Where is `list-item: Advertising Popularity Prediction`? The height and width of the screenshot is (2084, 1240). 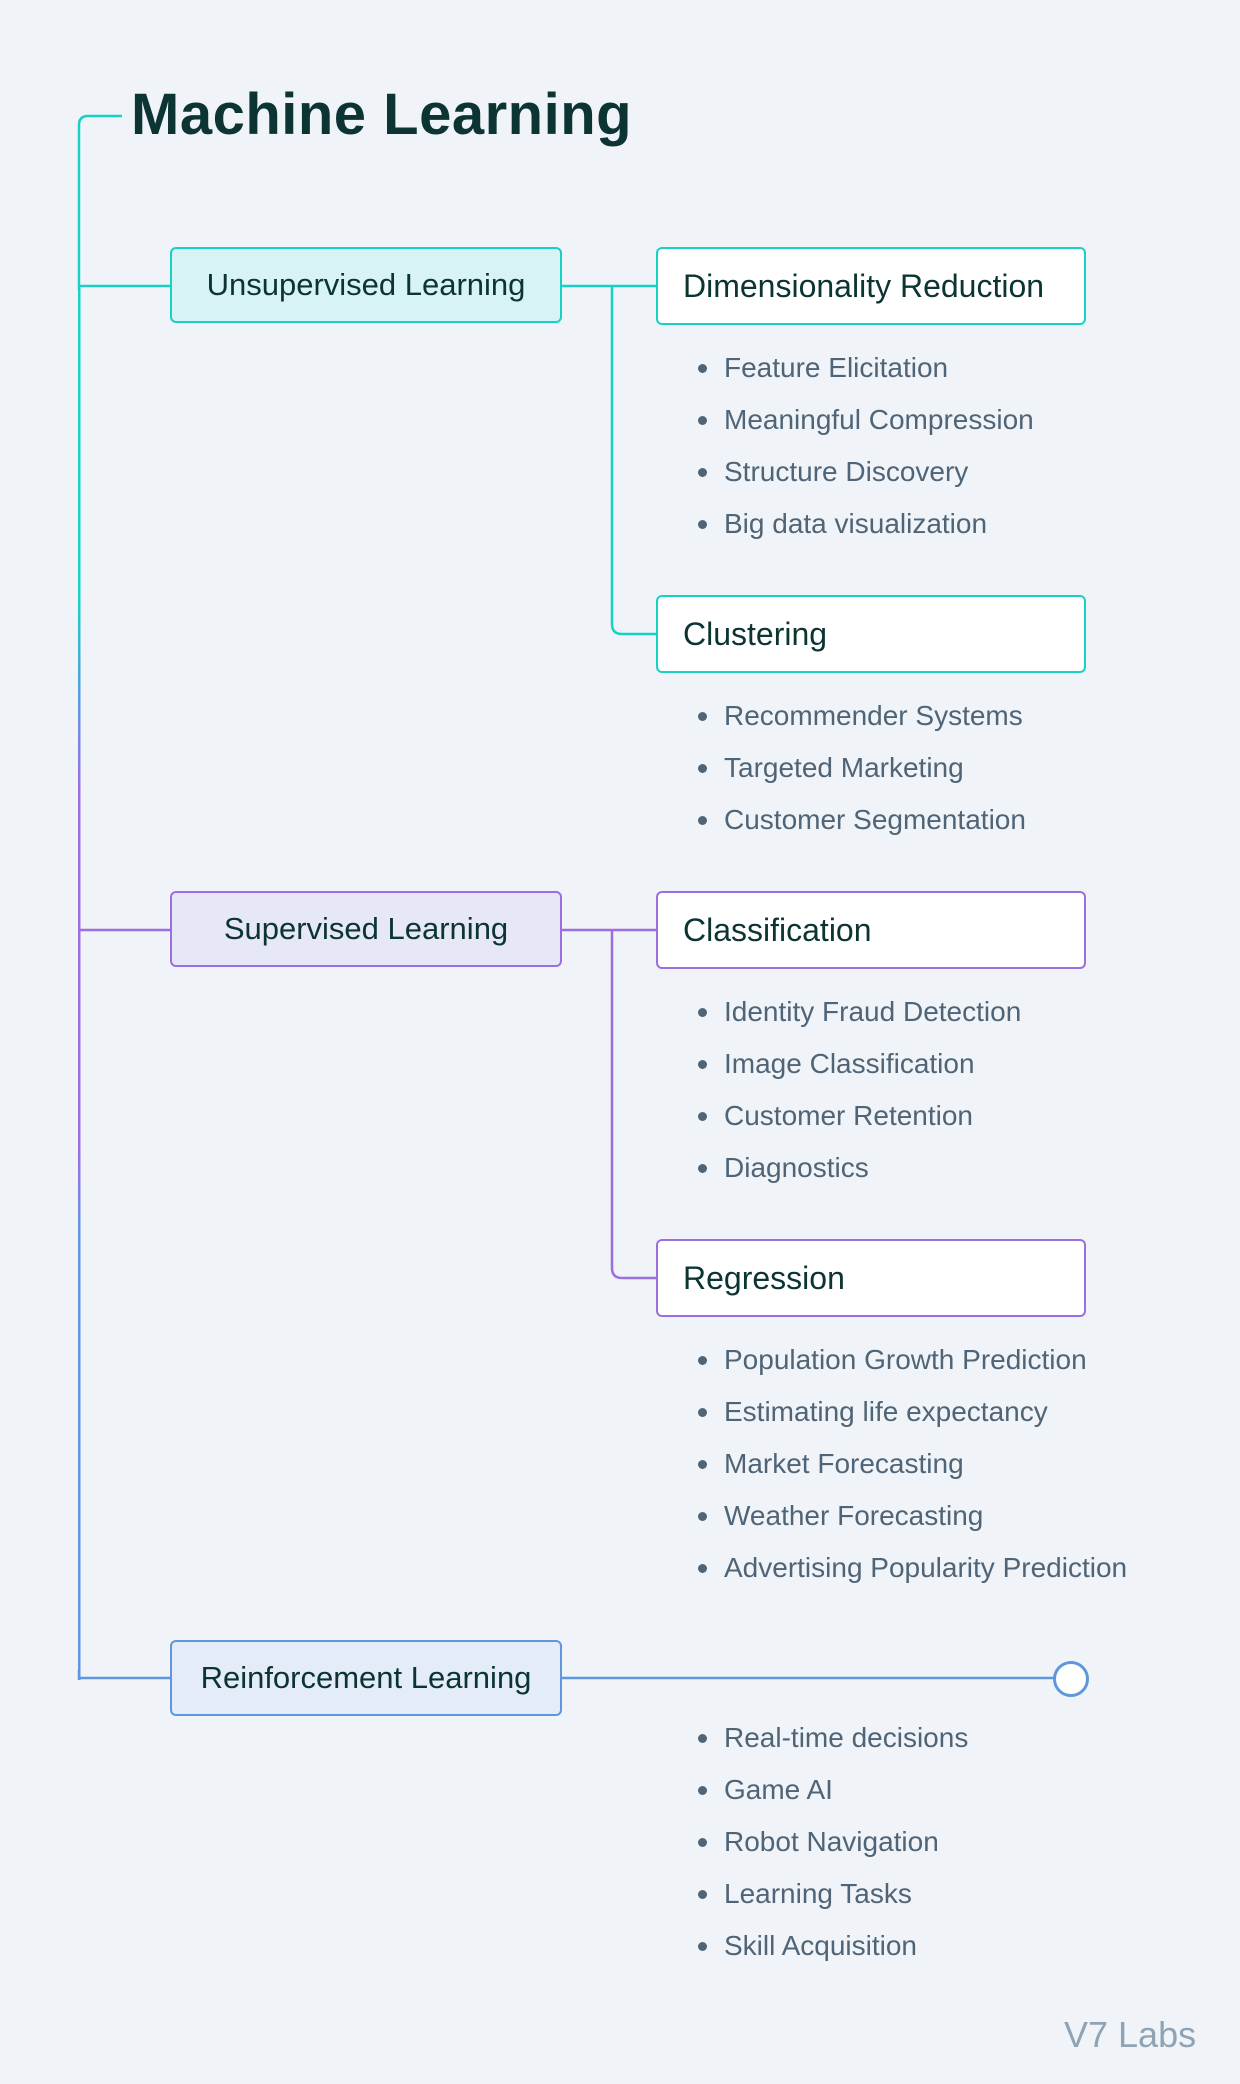 list-item: Advertising Popularity Prediction is located at coordinates (911, 1568).